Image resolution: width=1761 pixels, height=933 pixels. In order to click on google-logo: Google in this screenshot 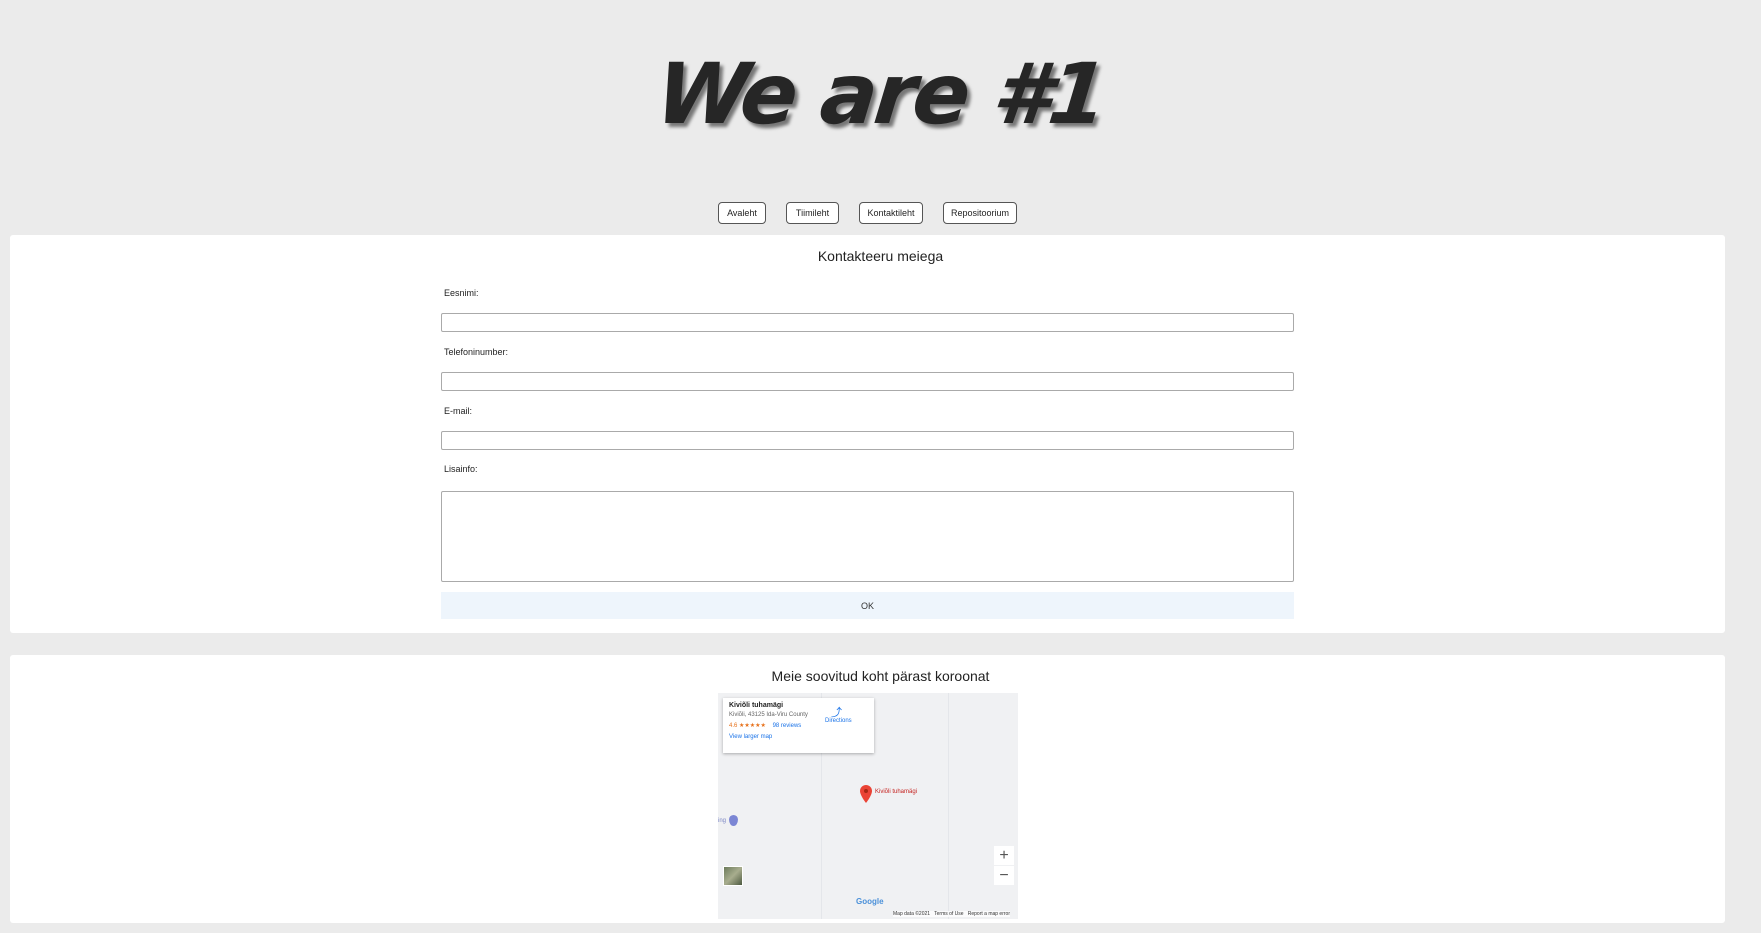, I will do `click(870, 901)`.